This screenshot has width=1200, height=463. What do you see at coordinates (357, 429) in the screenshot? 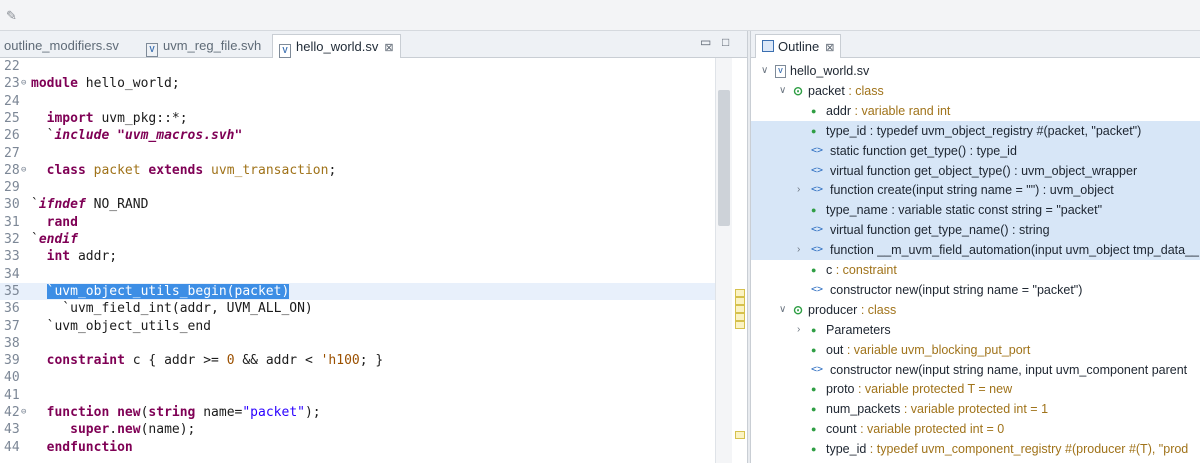
I see `code-line: 43 super.new(name);` at bounding box center [357, 429].